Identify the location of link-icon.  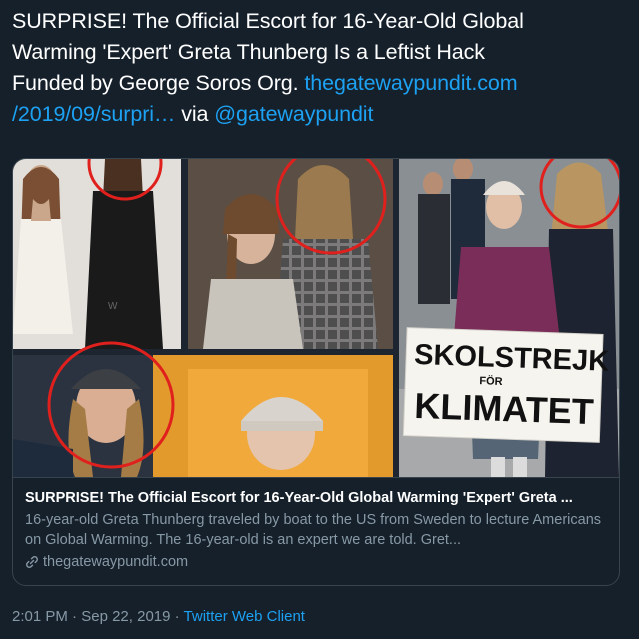
(32, 562).